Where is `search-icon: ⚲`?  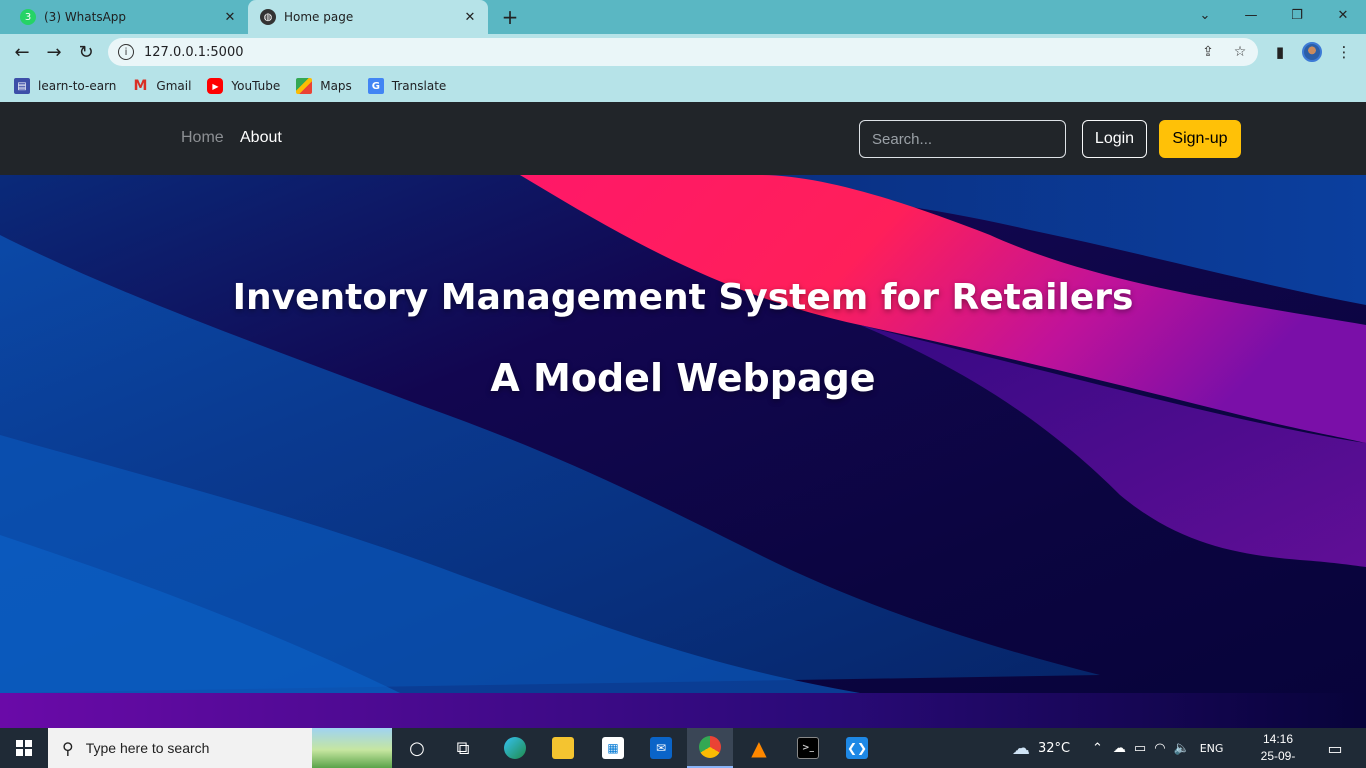
search-icon: ⚲ is located at coordinates (68, 748).